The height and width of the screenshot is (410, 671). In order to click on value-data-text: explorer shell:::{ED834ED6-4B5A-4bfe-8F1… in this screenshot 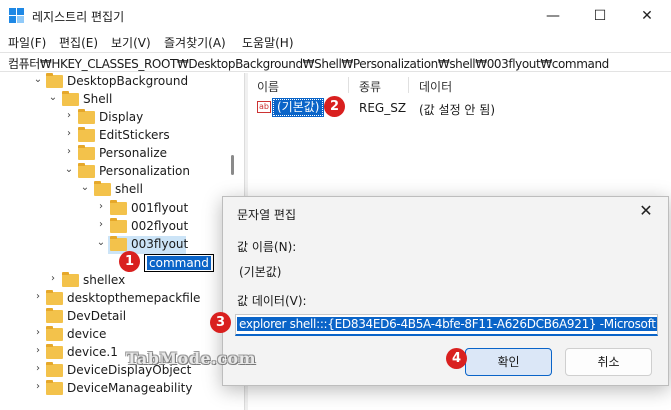, I will do `click(447, 324)`.